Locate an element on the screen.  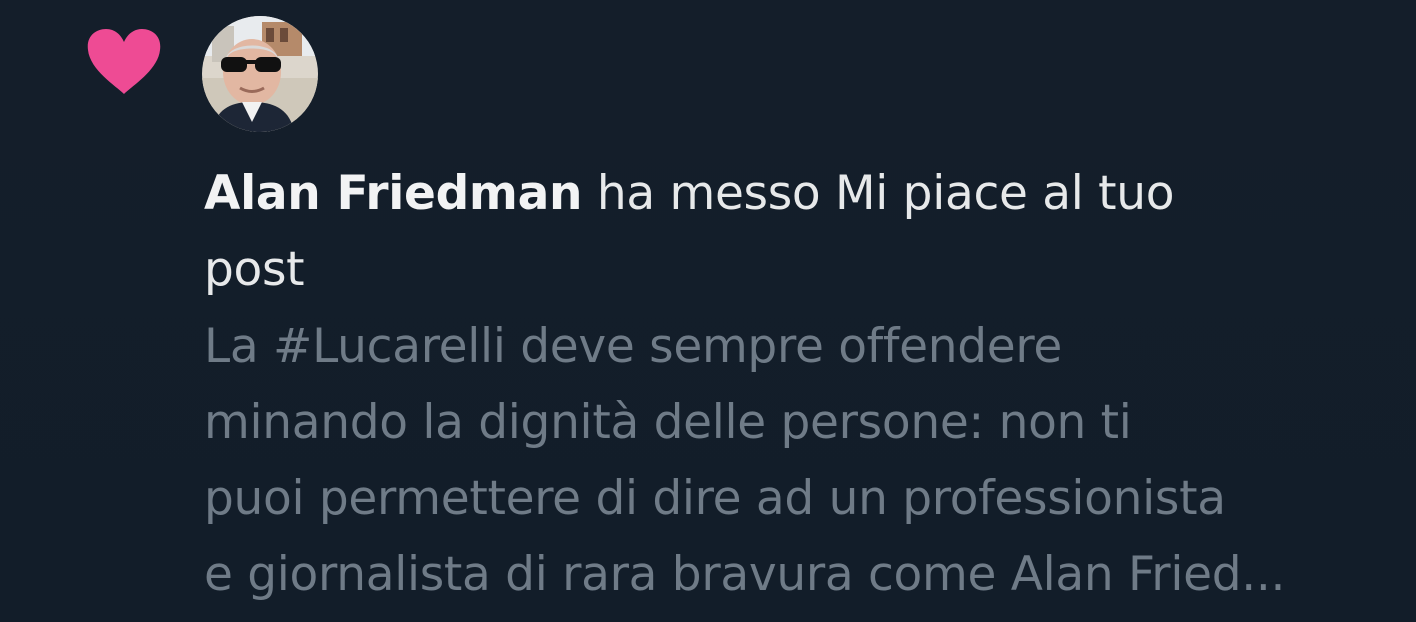
action-text: ha messo Mi piace al tuo is located at coordinates (878, 193).